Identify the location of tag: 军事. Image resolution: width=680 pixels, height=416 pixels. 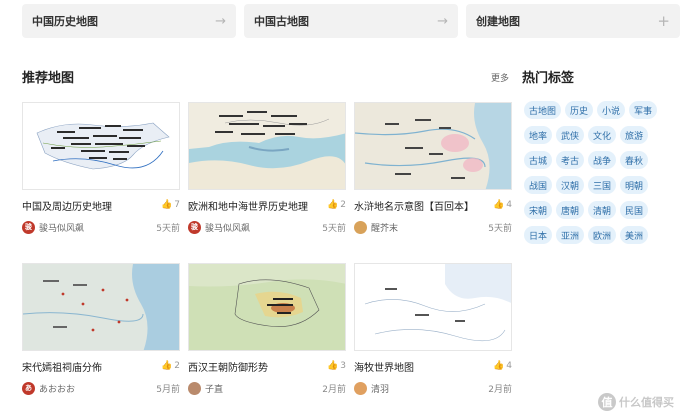
(643, 110).